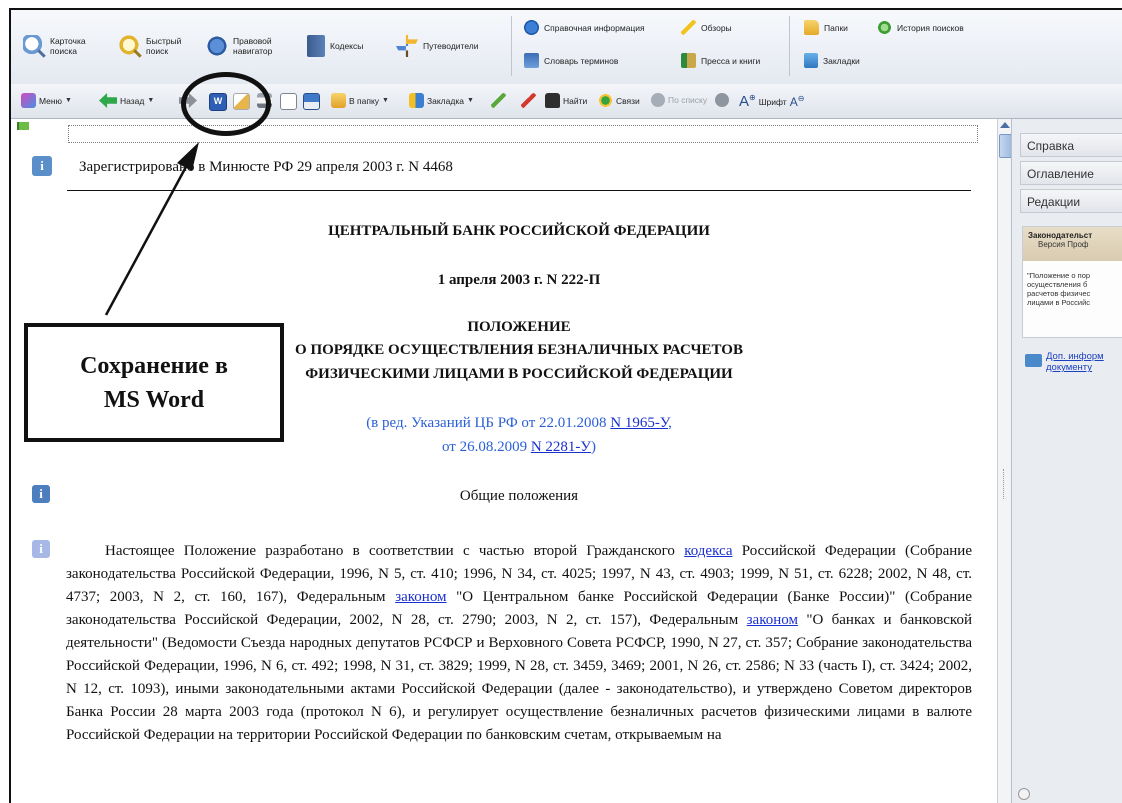 This screenshot has height=803, width=1122. Describe the element at coordinates (154, 382) in the screenshot. I see `annotation-callout: Сохранение в MS Word` at that location.